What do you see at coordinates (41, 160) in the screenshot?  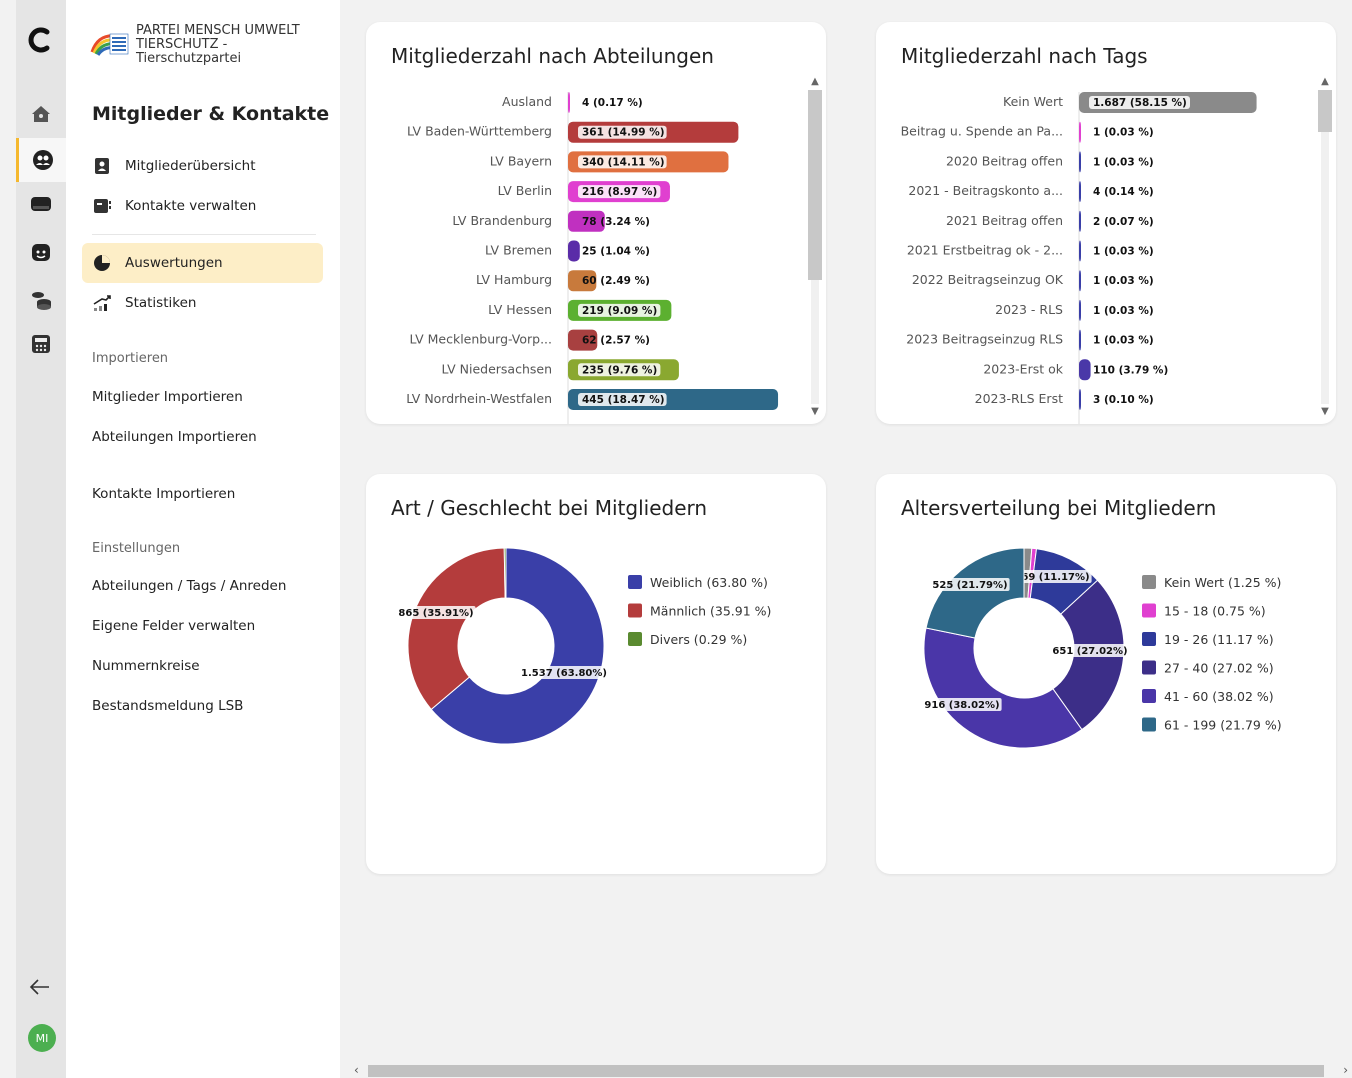 I see `rail-members` at bounding box center [41, 160].